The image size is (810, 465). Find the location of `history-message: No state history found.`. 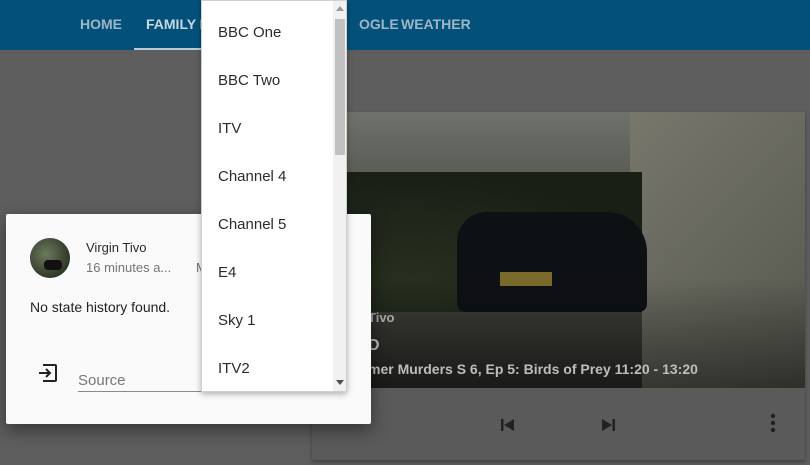

history-message: No state history found. is located at coordinates (100, 307).